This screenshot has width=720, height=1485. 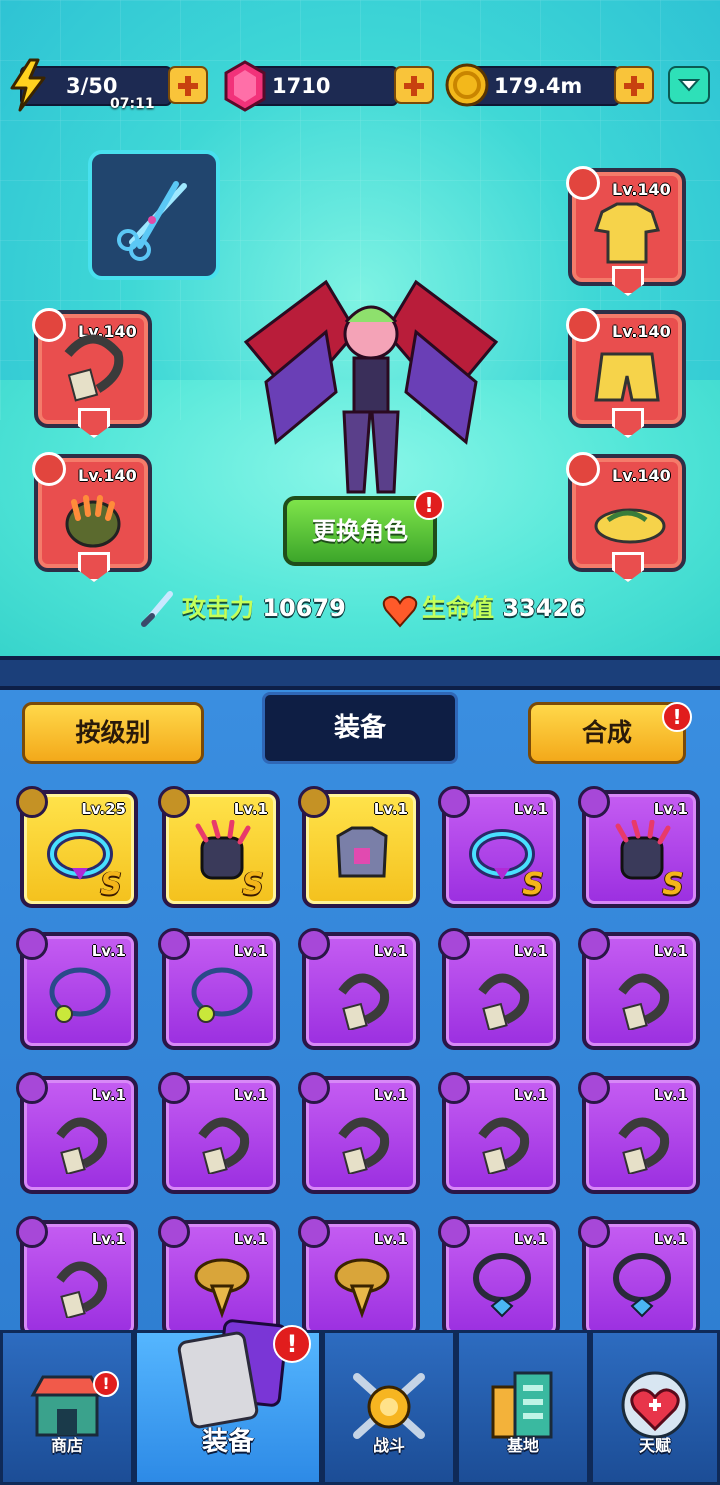 I want to click on nav-equipment: 装备 !, so click(x=228, y=1402).